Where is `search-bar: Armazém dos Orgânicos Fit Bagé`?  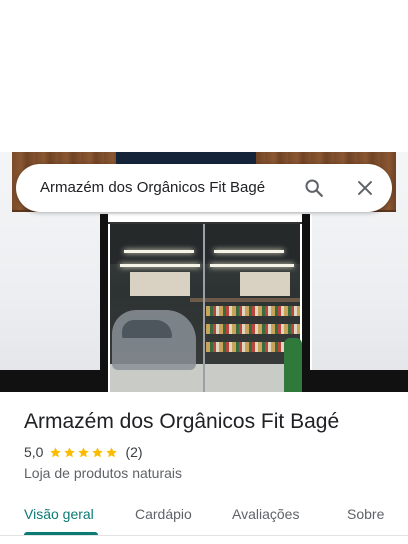
search-bar: Armazém dos Orgânicos Fit Bagé is located at coordinates (204, 188).